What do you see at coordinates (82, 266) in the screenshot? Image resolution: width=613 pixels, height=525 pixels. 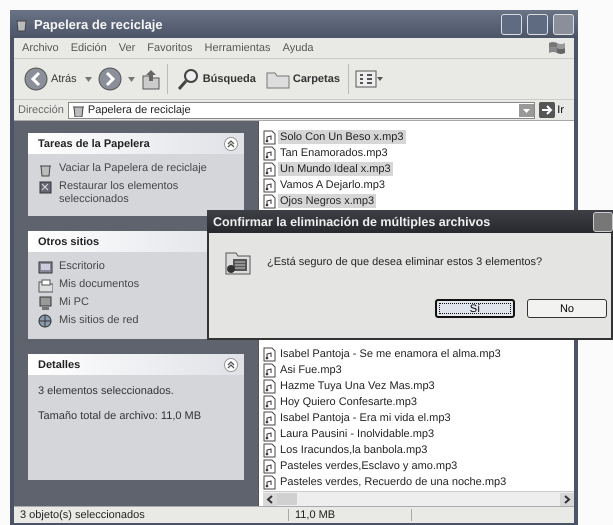 I see `task-link: Escritorio` at bounding box center [82, 266].